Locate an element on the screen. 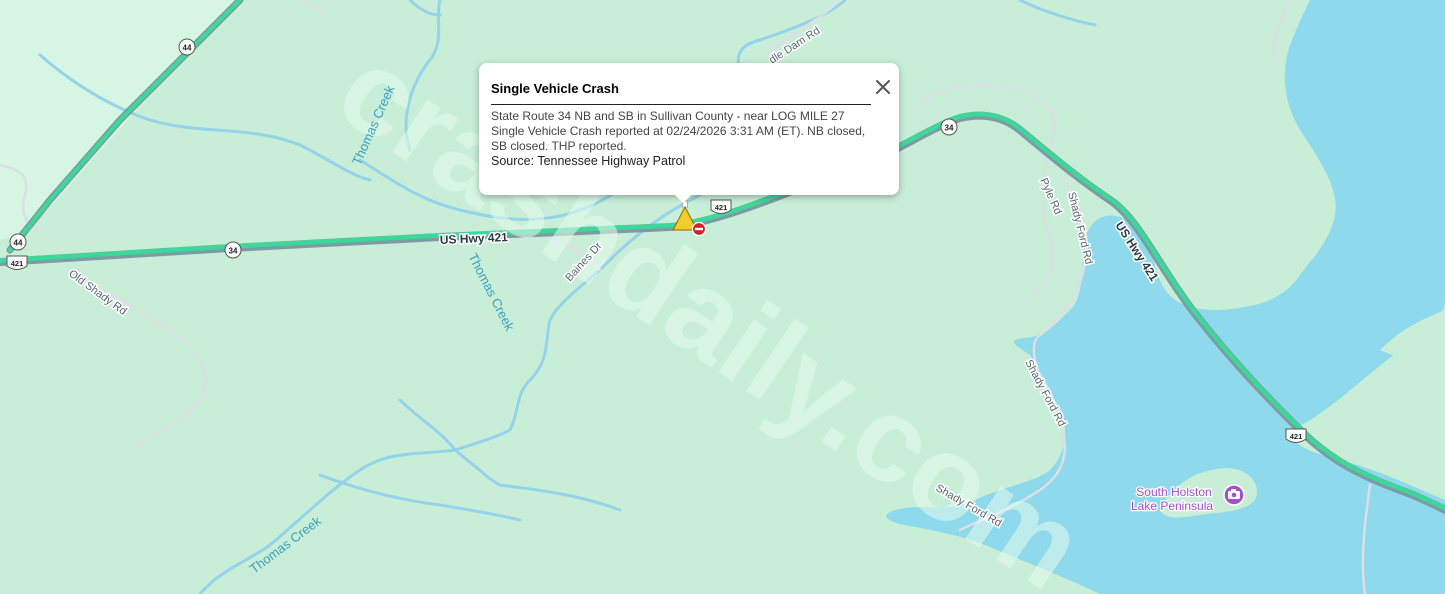 This screenshot has height=594, width=1445. close-popup-button is located at coordinates (883, 87).